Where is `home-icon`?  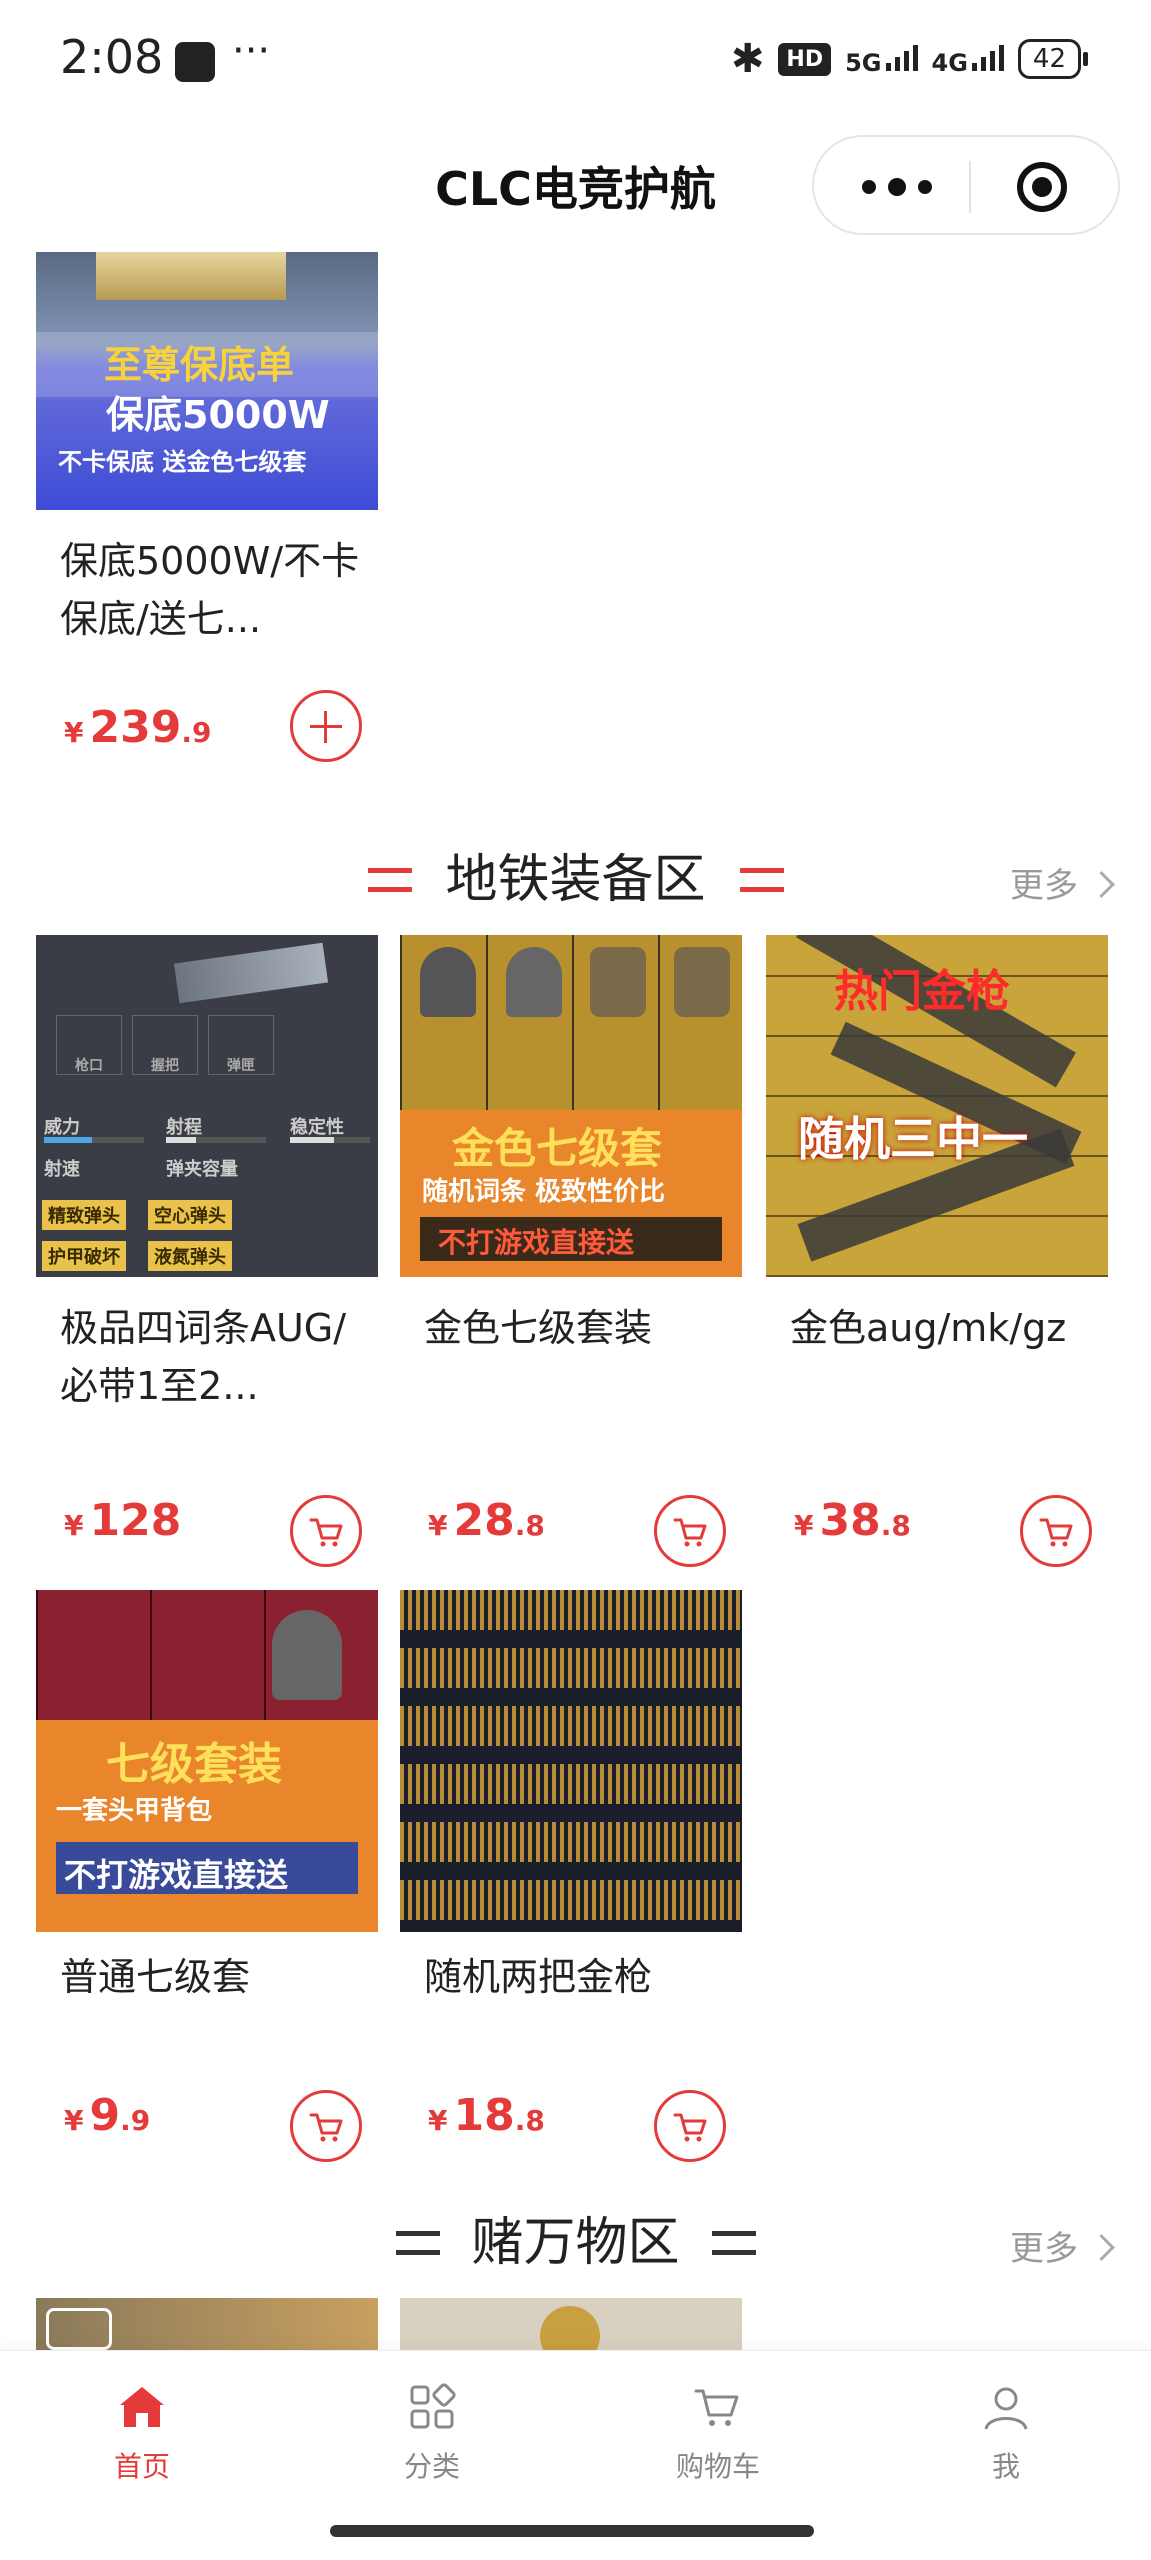 home-icon is located at coordinates (142, 2407).